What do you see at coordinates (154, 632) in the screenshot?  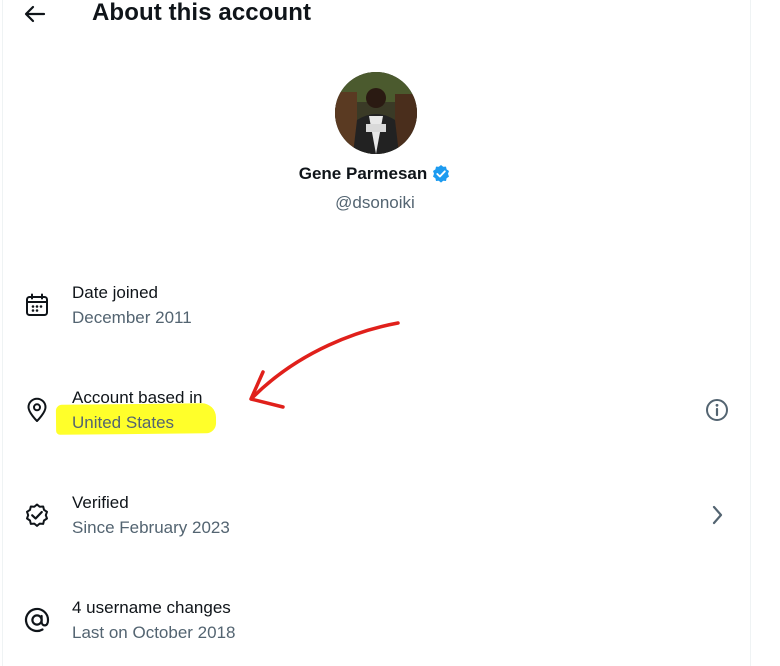 I see `row-value: Last on October 2018` at bounding box center [154, 632].